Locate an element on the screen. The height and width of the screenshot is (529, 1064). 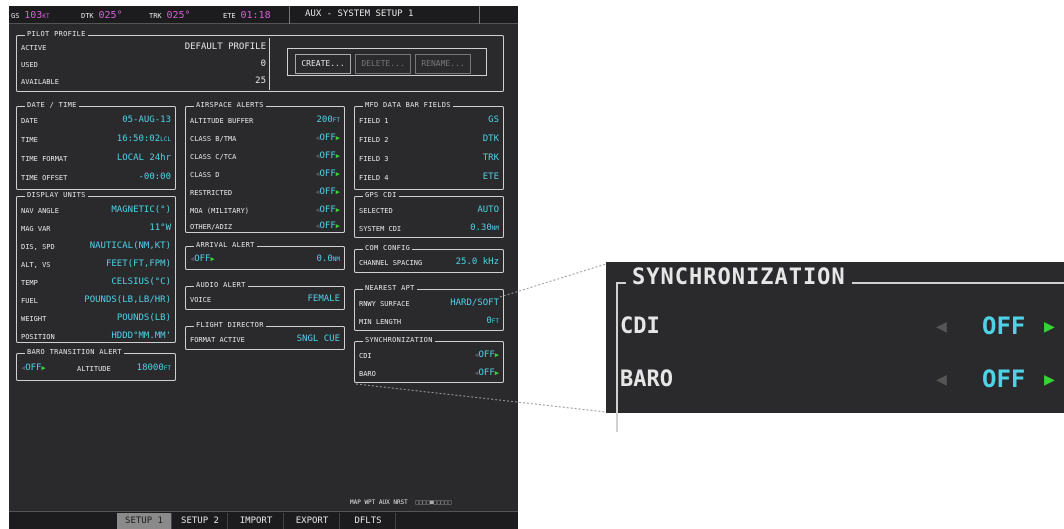
sync-zoom-baro-value: OFF is located at coordinates (1003, 379).